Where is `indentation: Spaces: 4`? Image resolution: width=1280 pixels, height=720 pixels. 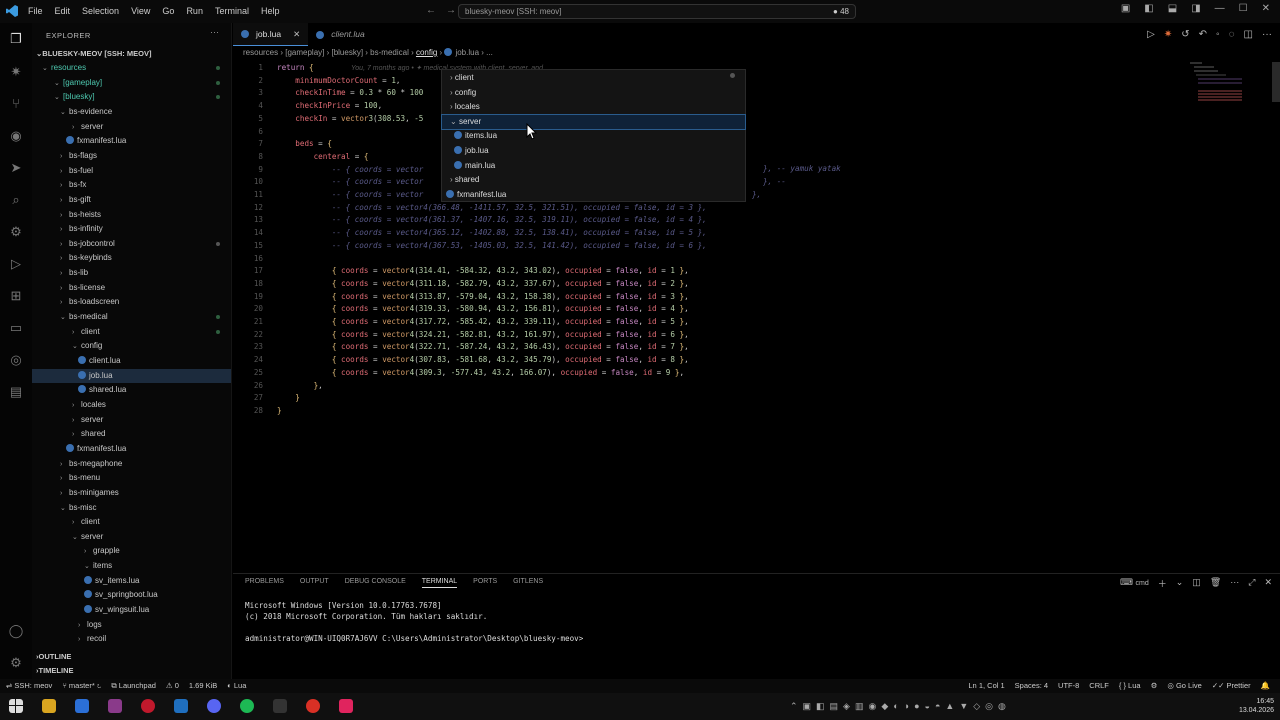
indentation: Spaces: 4 is located at coordinates (1031, 685).